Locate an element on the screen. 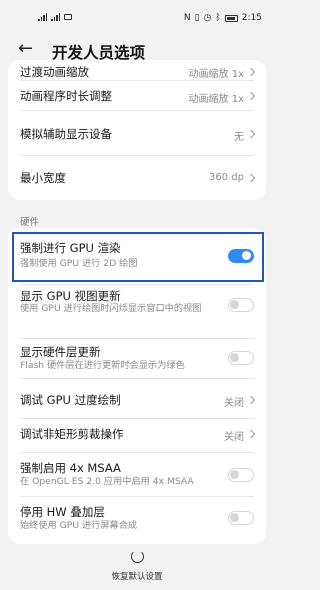 The height and width of the screenshot is (590, 320). setting-description: 始终使用 GPU 进行屏幕合成 is located at coordinates (79, 525).